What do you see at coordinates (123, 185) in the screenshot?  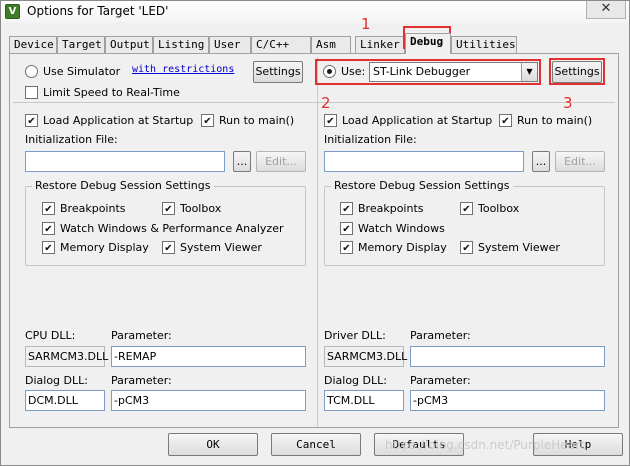 I see `restore-settings-title: Restore Debug Session Settings` at bounding box center [123, 185].